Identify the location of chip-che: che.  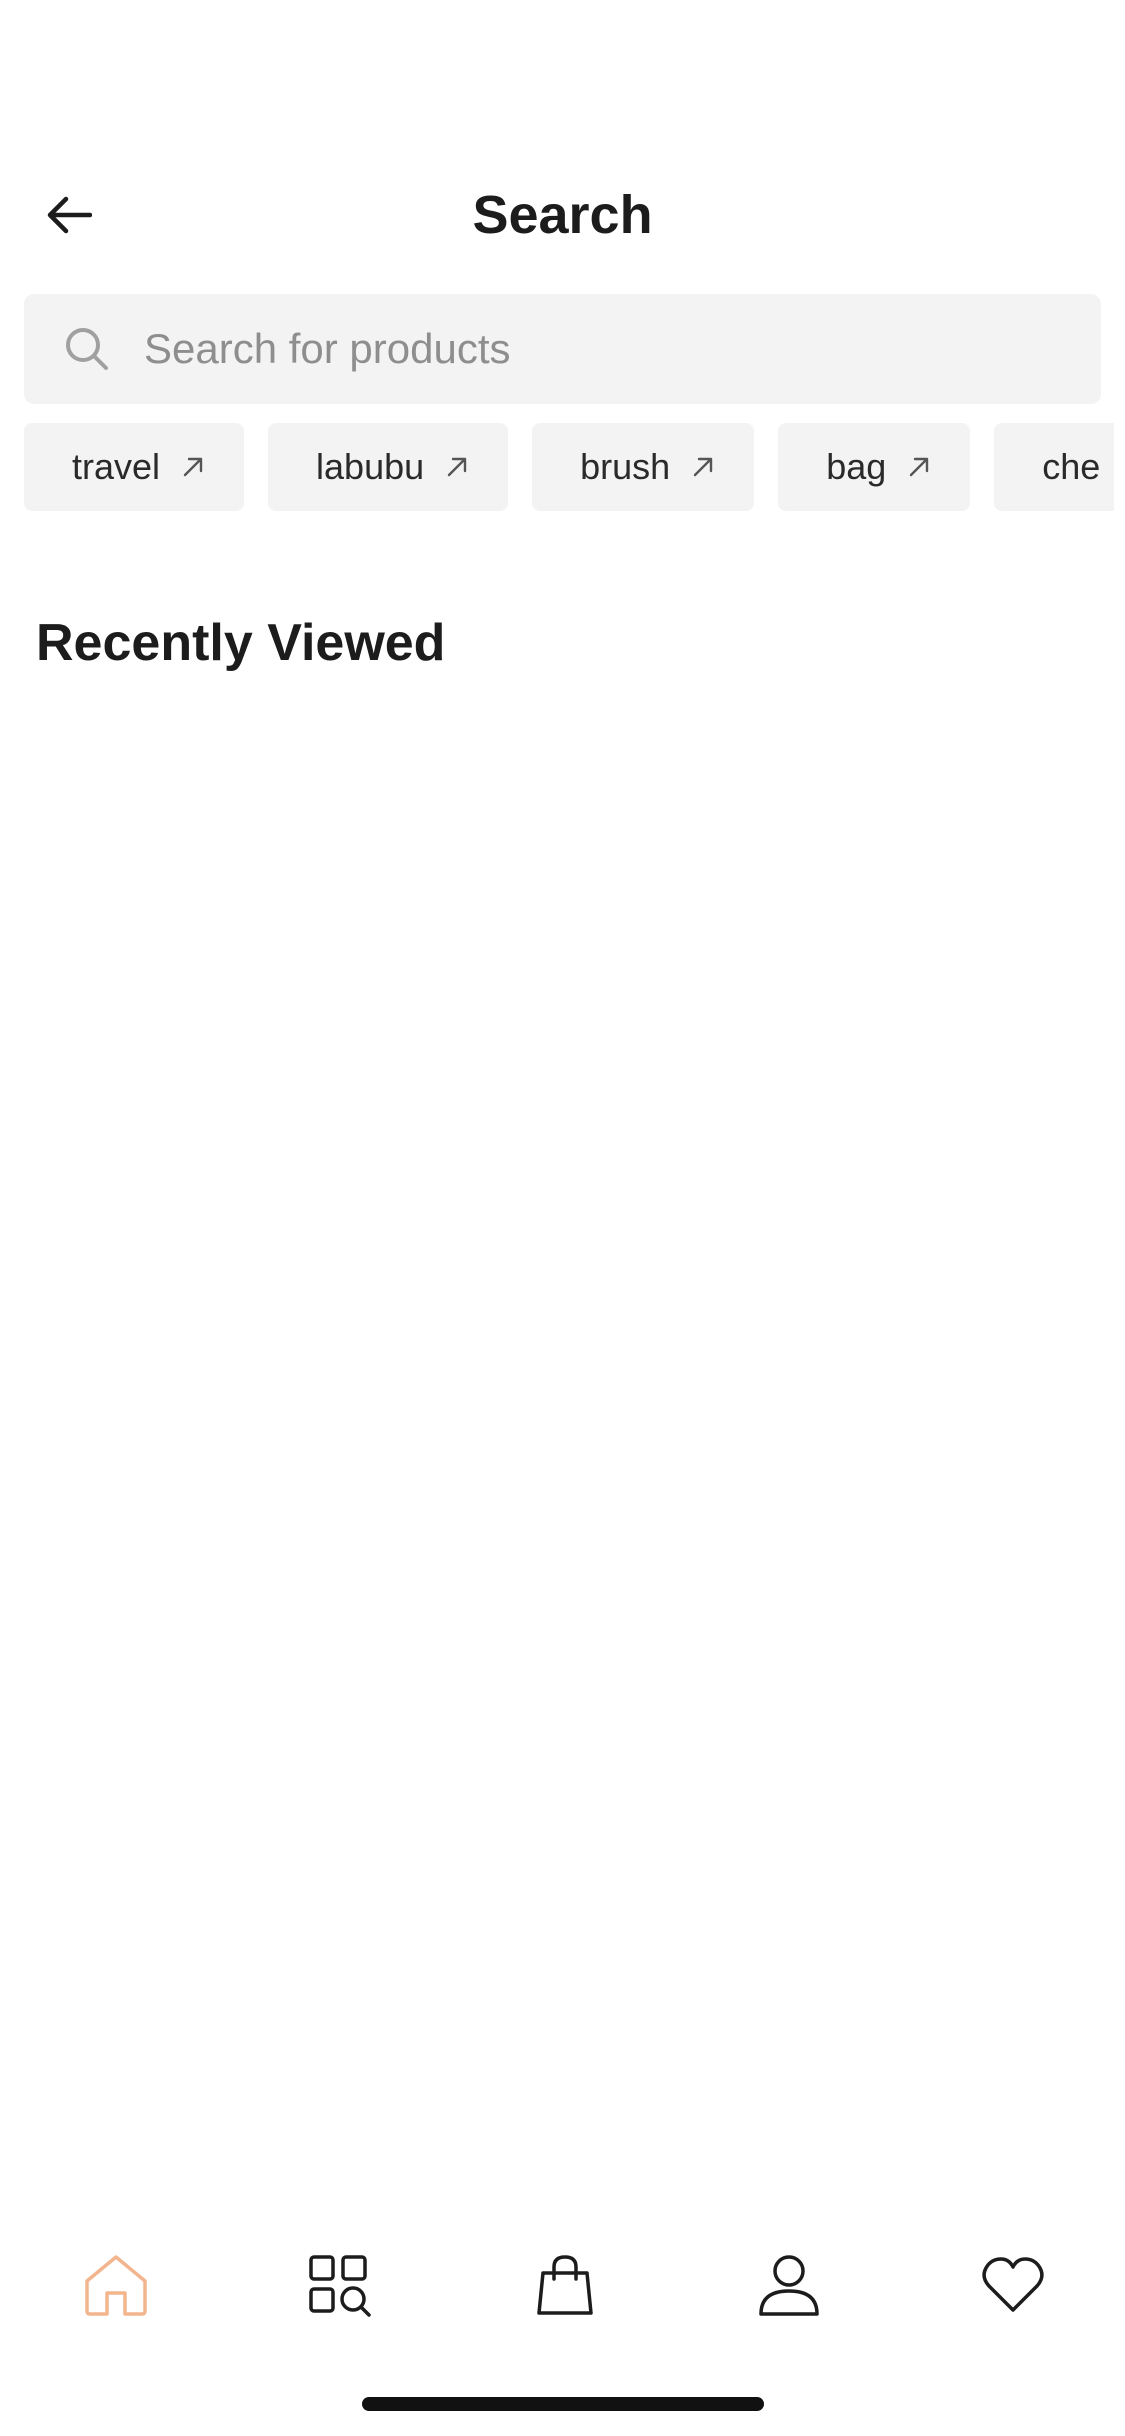
(1054, 467).